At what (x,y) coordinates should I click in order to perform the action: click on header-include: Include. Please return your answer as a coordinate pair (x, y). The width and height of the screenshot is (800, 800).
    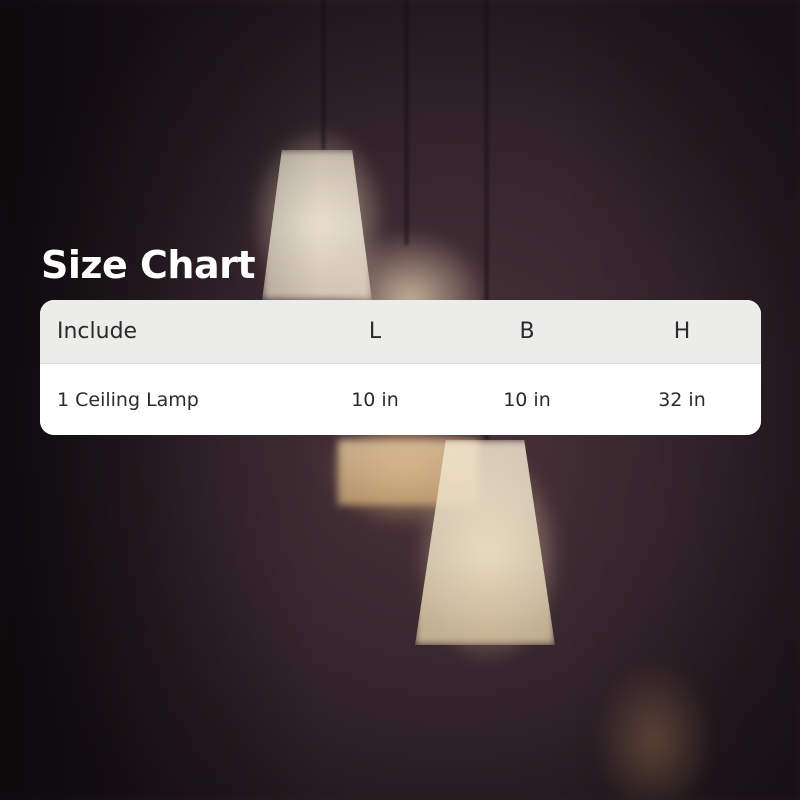
    Looking at the image, I should click on (97, 331).